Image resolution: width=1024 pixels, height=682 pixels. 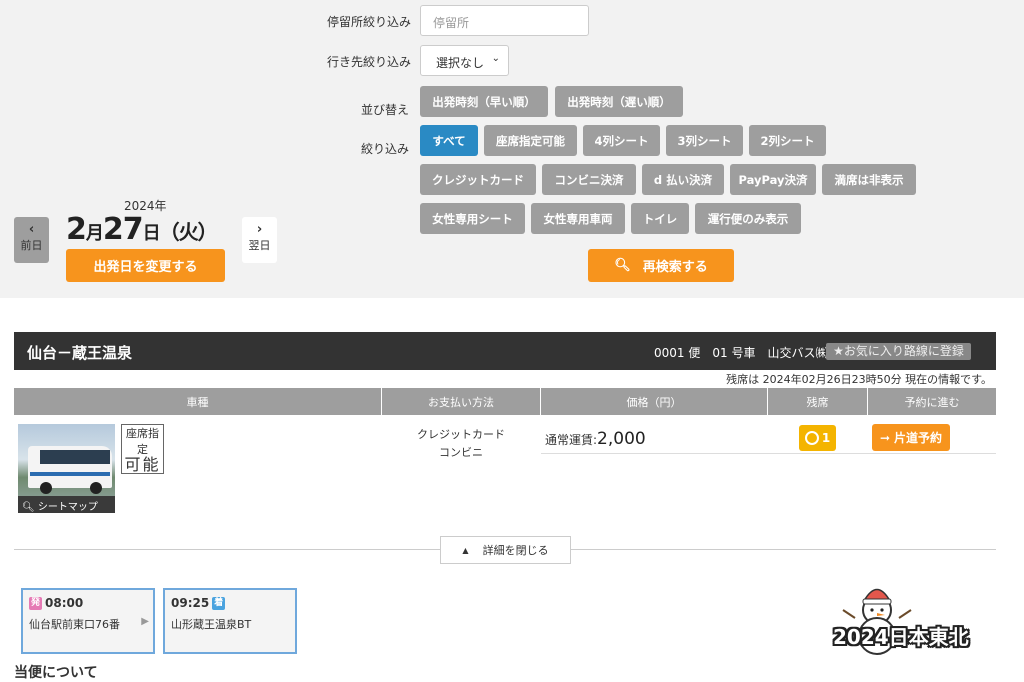 I want to click on arrival-time: 09:25 着, so click(x=198, y=603).